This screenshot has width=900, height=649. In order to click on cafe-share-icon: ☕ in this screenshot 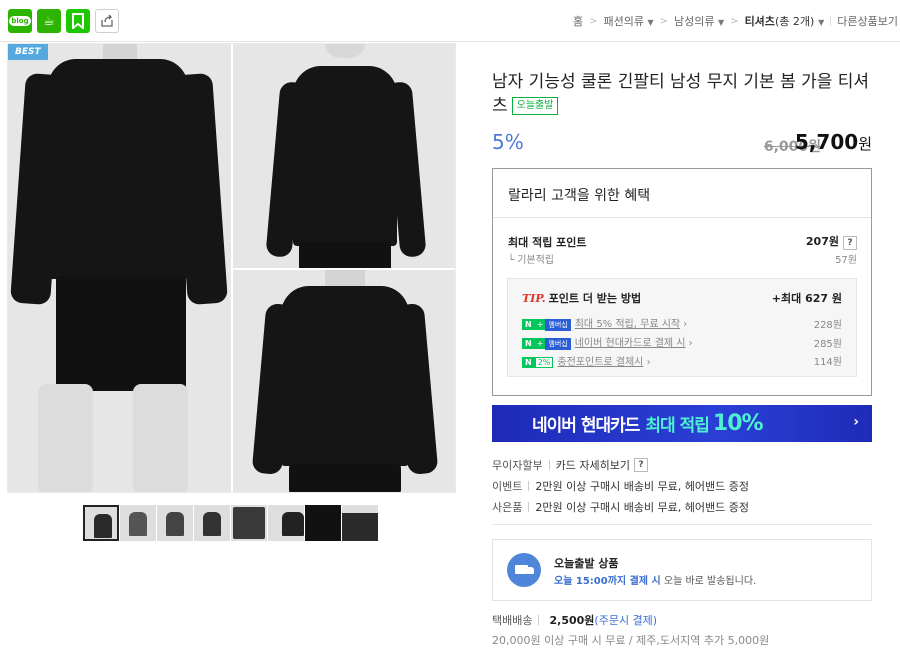, I will do `click(49, 21)`.